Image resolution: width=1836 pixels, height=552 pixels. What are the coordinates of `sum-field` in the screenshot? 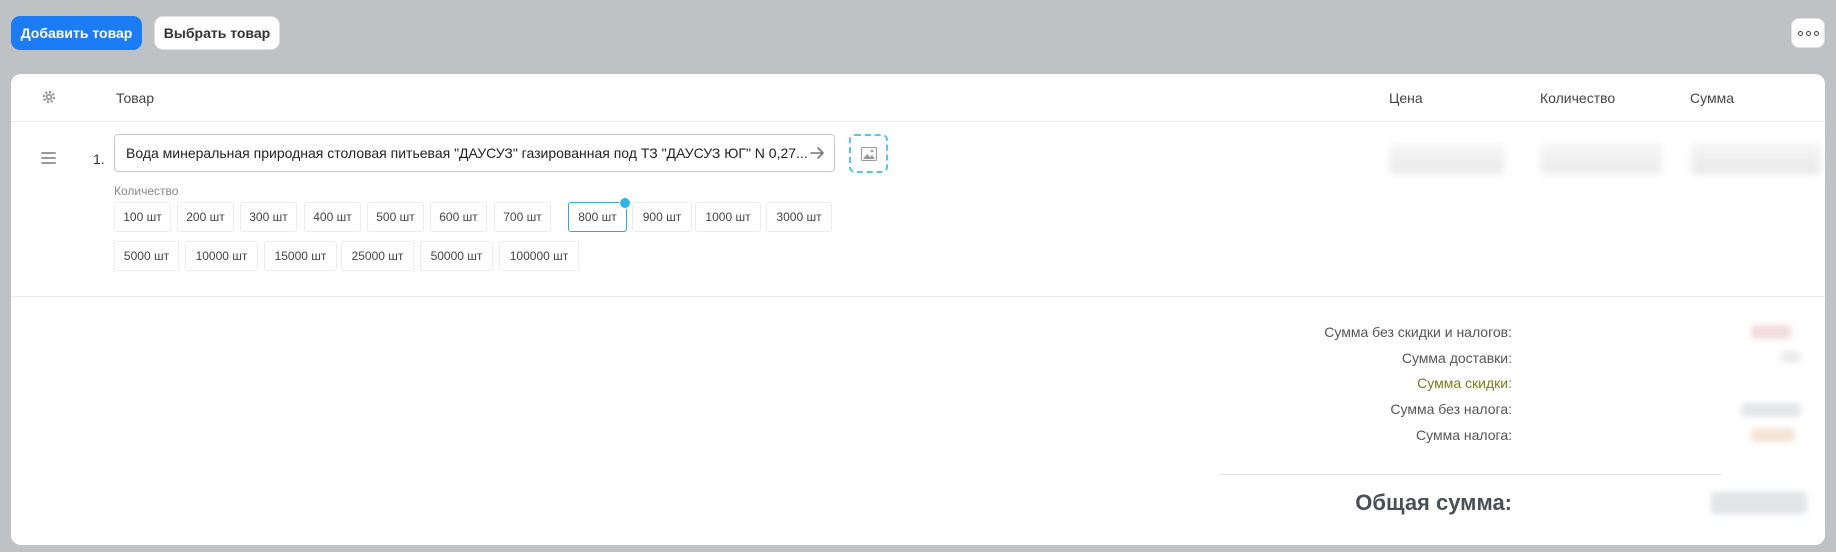 It's located at (1756, 158).